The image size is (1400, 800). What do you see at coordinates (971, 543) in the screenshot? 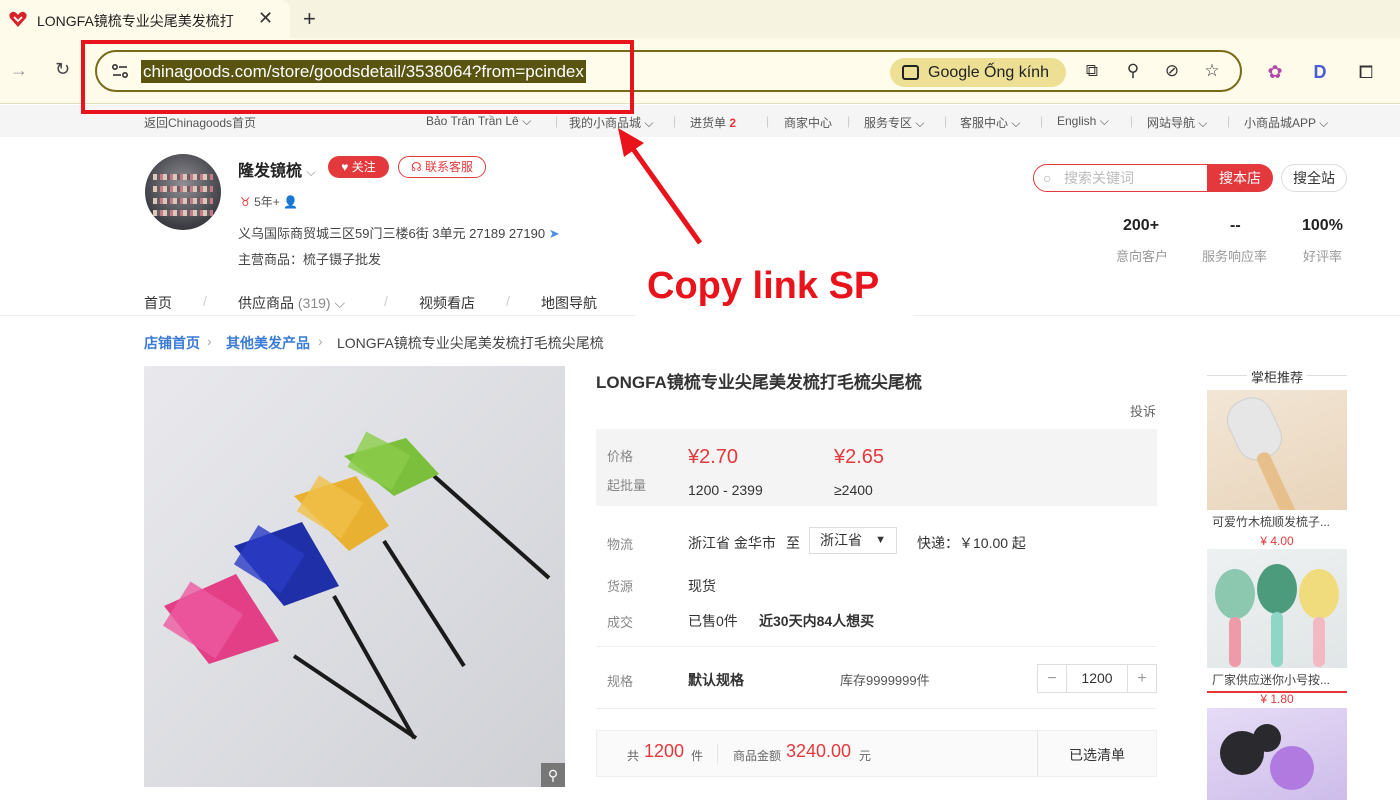
I see `shipping-fee: 快递：￥10.00 起` at bounding box center [971, 543].